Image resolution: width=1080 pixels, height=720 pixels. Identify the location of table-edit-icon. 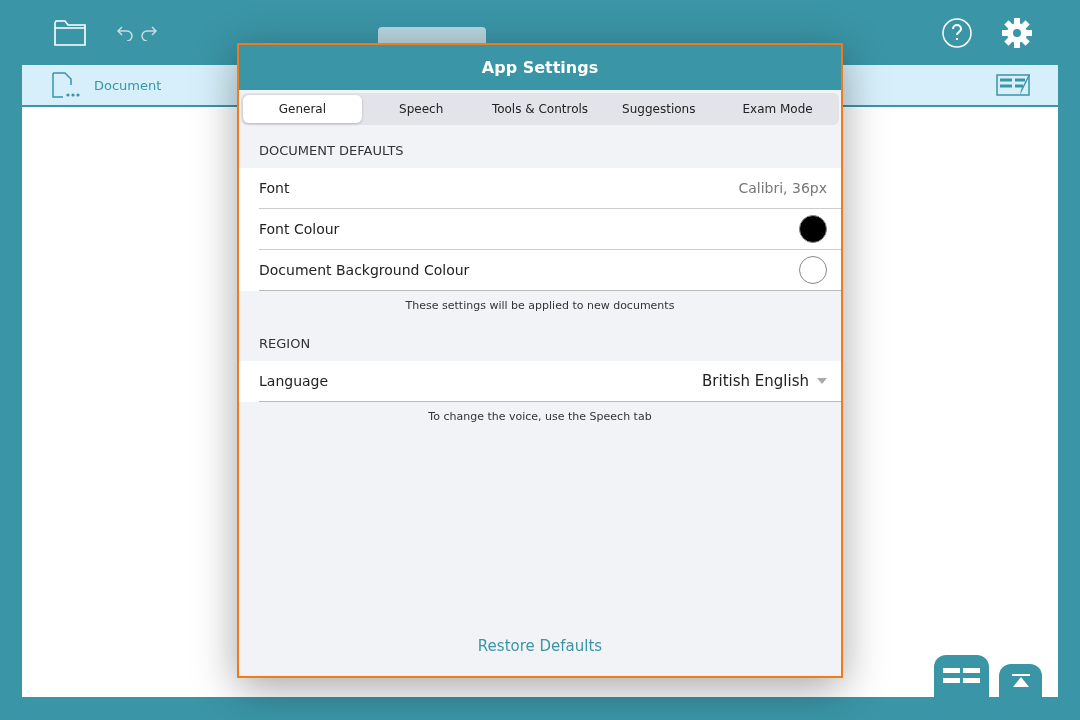
(1014, 85).